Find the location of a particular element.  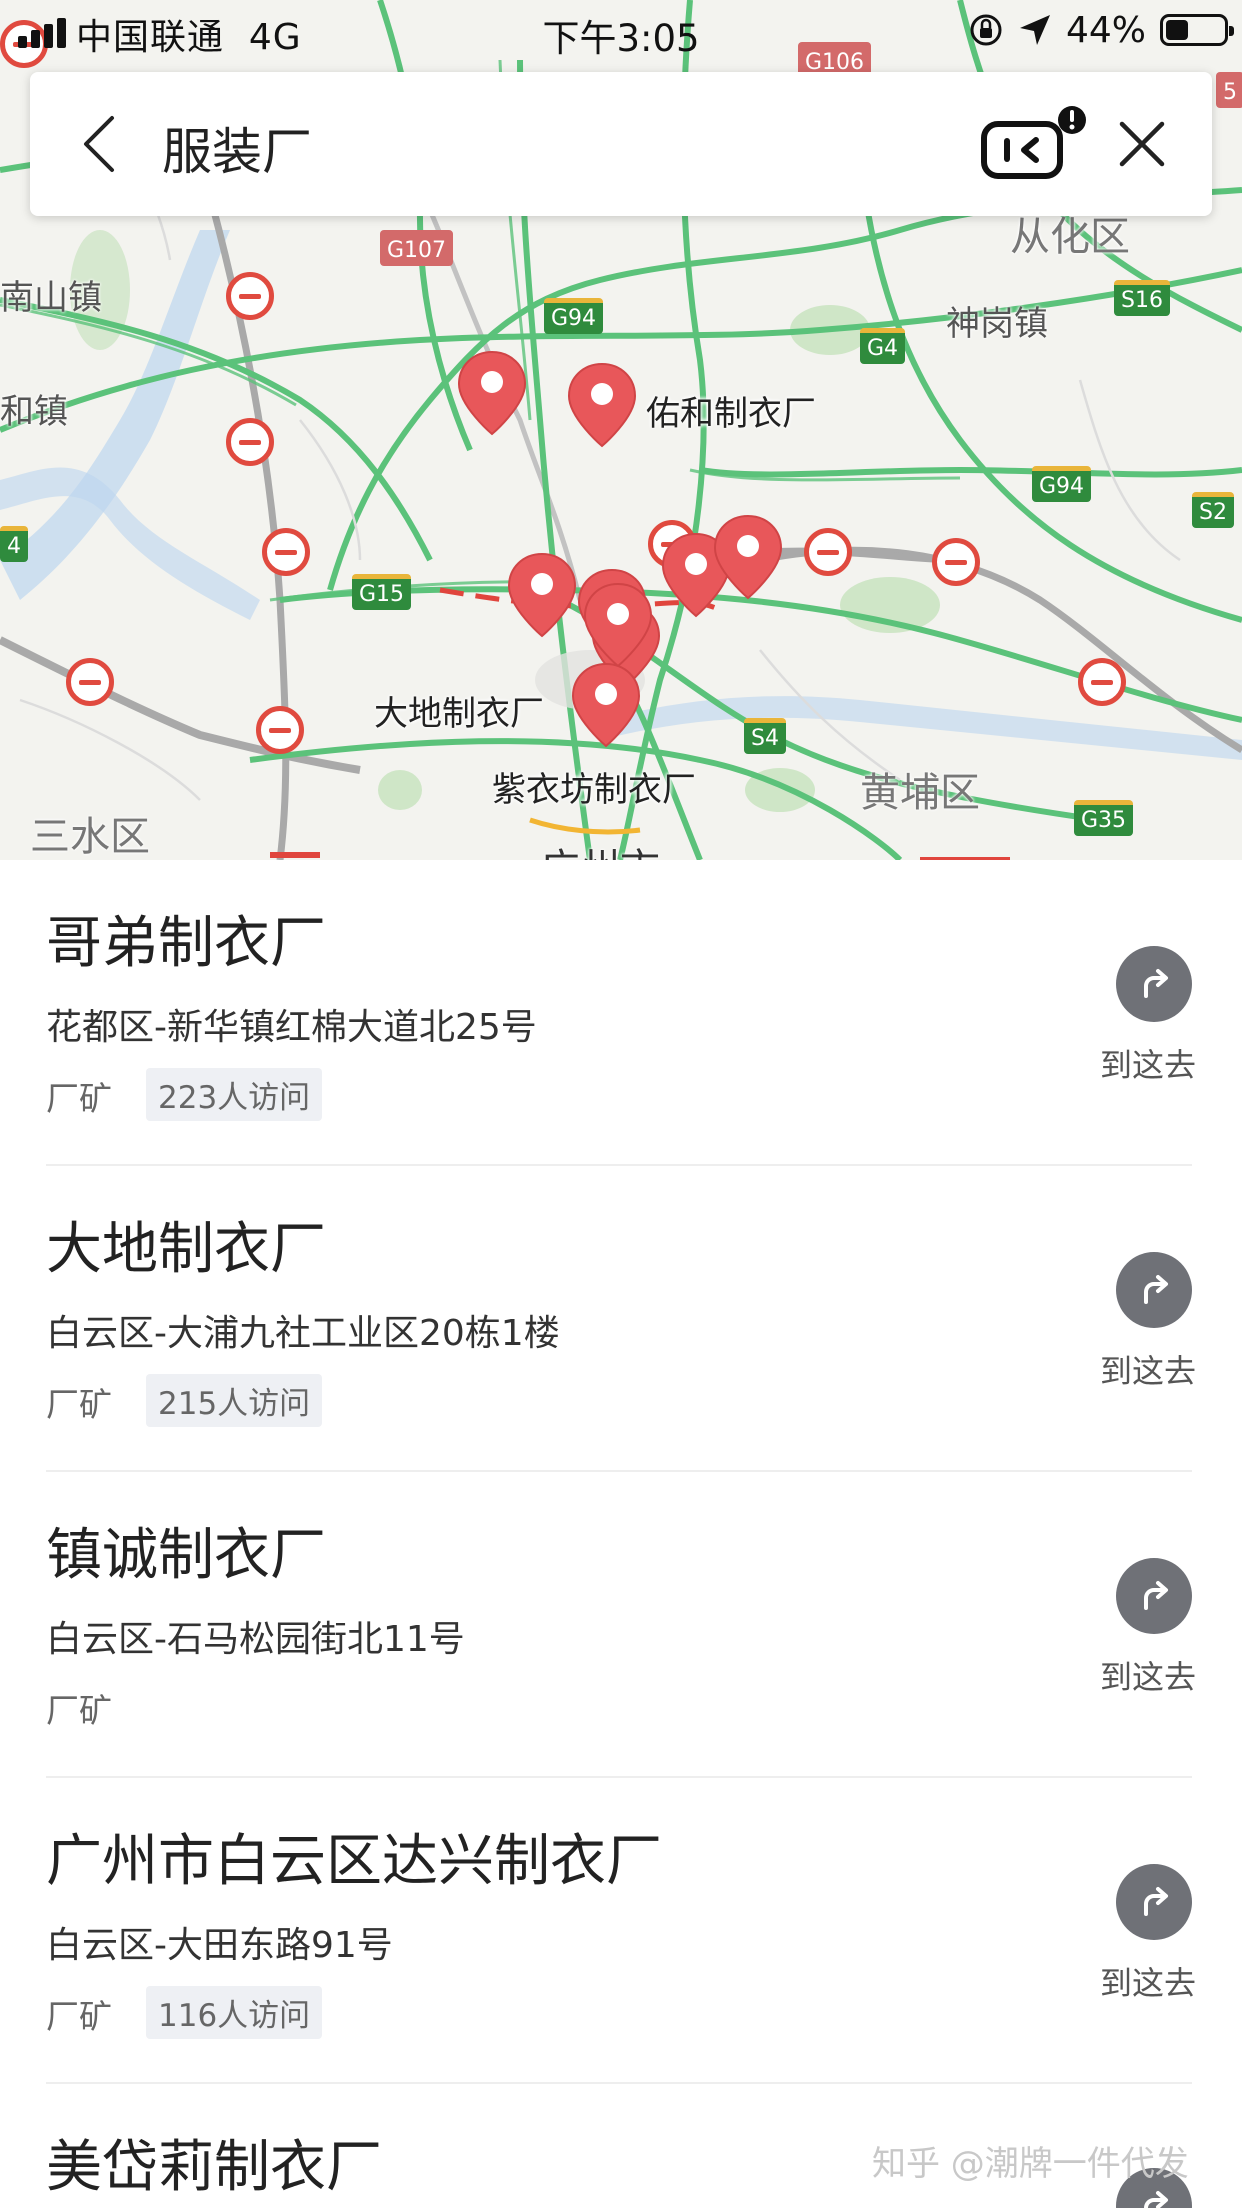

road-shield-g107: G107 is located at coordinates (417, 248).